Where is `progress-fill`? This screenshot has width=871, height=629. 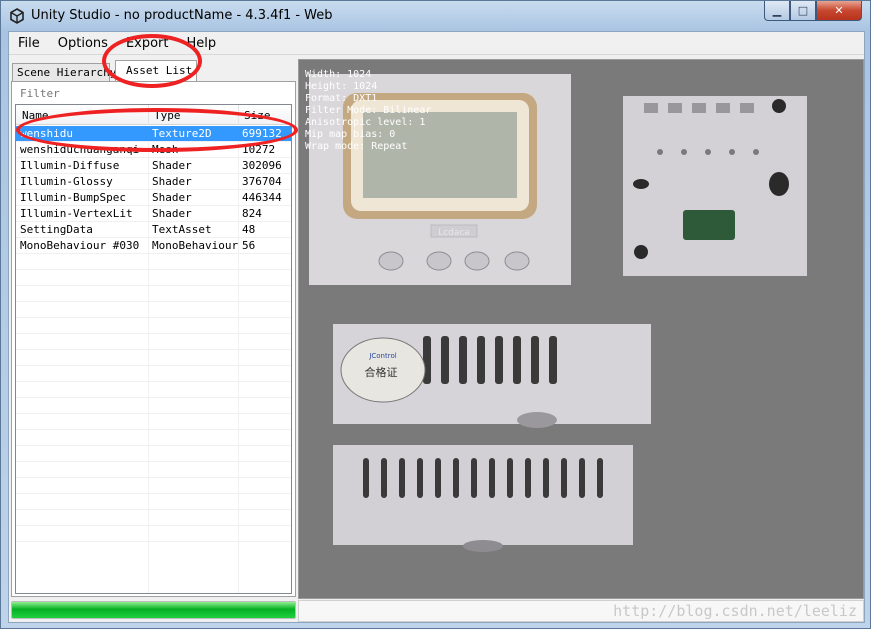 progress-fill is located at coordinates (153, 610).